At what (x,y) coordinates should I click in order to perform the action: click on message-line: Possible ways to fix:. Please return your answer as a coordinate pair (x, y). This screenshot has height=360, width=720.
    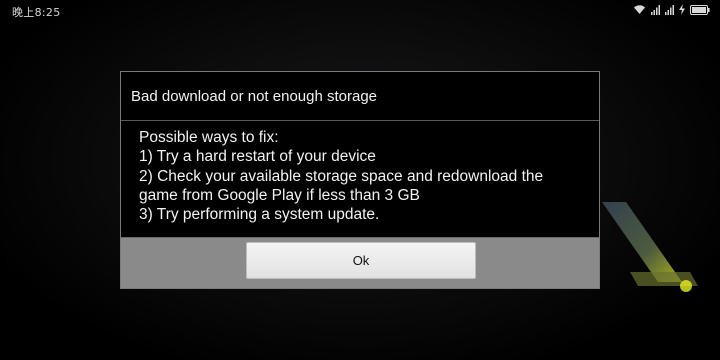
    Looking at the image, I should click on (209, 137).